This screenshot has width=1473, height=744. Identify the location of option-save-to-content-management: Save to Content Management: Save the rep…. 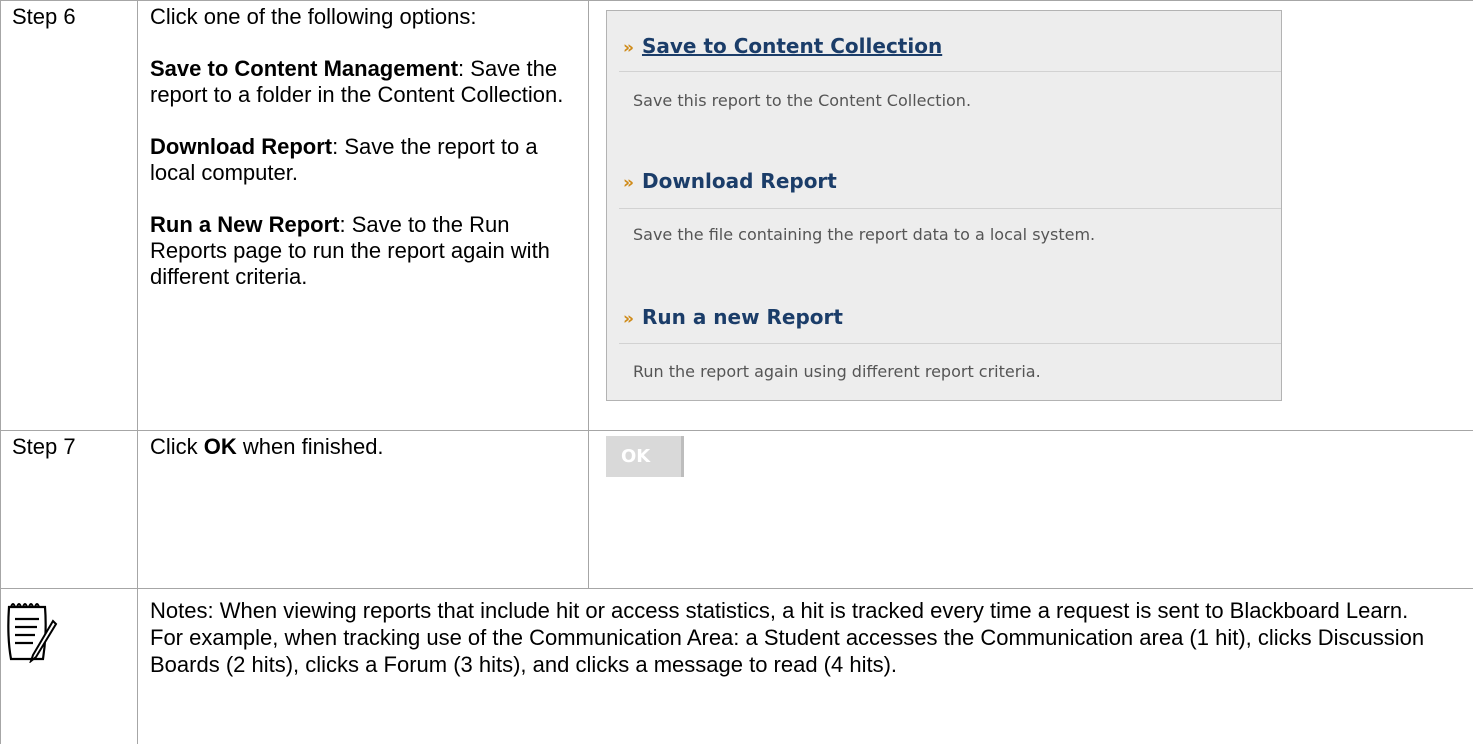
(365, 82).